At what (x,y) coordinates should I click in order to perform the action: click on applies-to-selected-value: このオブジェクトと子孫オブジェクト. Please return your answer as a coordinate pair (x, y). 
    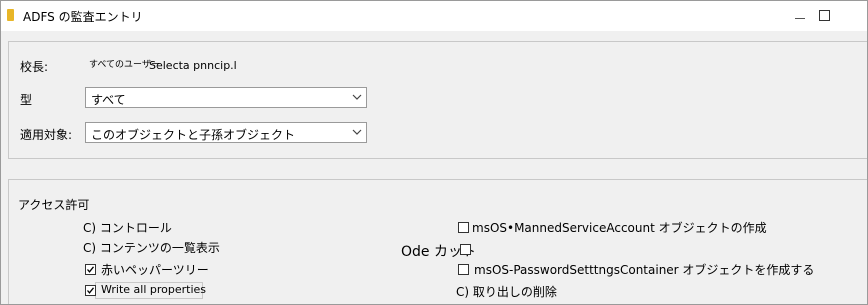
    Looking at the image, I should click on (193, 135).